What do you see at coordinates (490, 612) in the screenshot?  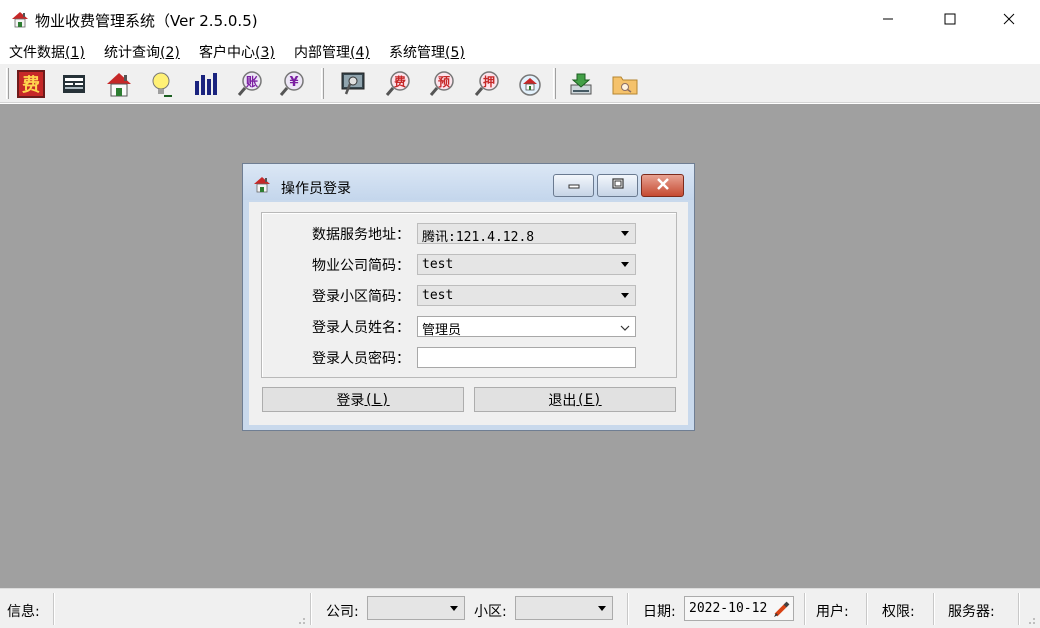 I see `district-label: 小区:` at bounding box center [490, 612].